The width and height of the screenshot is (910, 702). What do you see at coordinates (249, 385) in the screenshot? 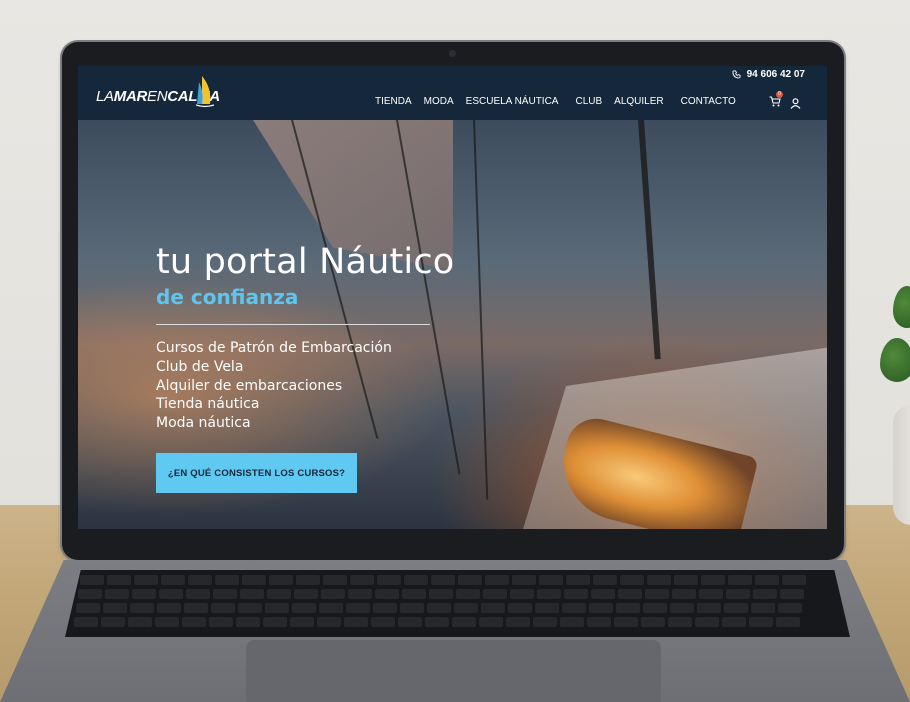
I see `service-item: Alquiler de embarcaciones` at bounding box center [249, 385].